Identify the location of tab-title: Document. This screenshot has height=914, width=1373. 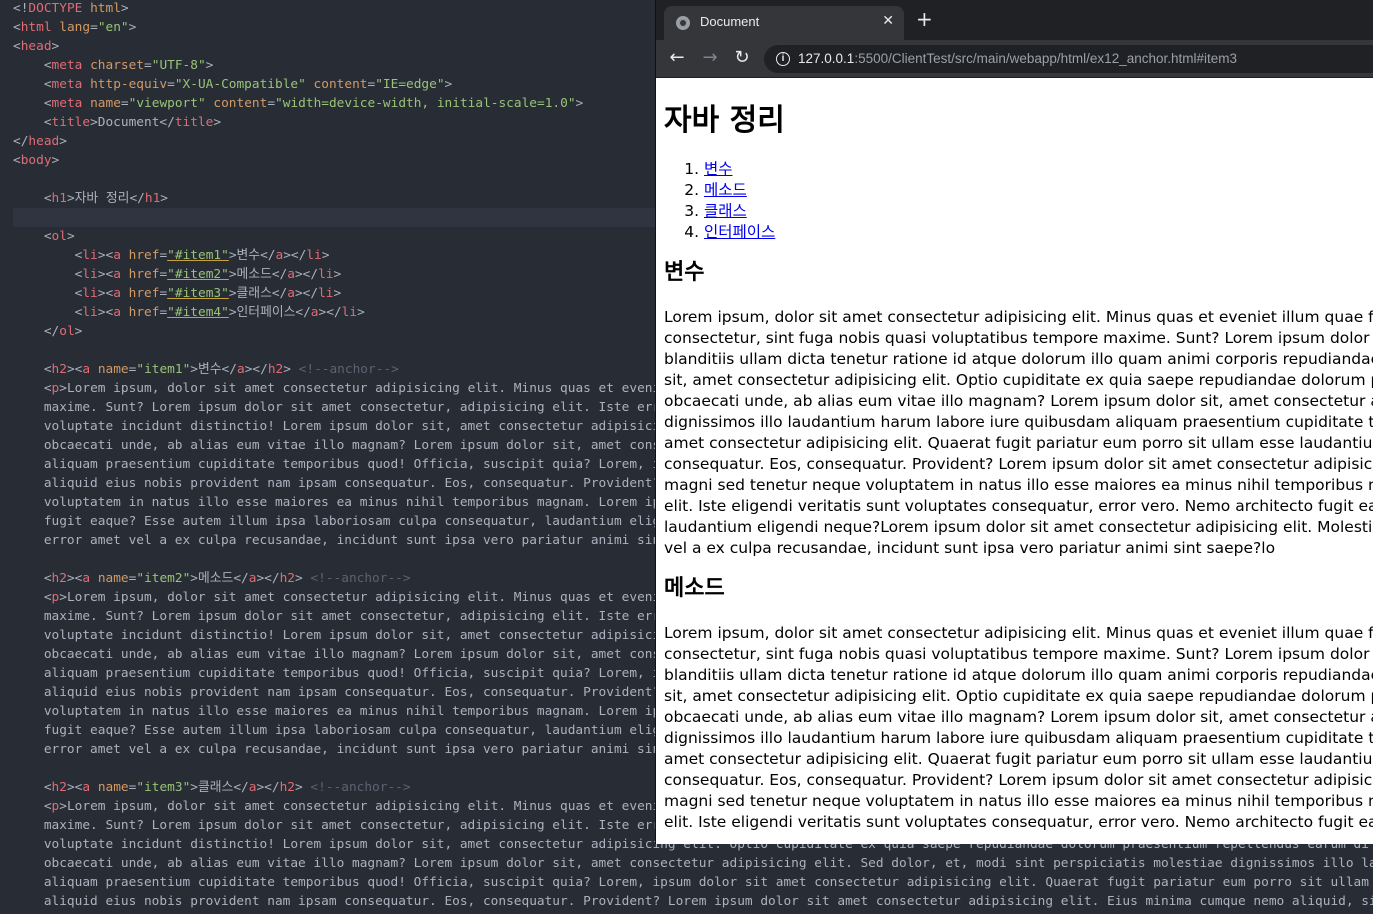
(730, 21).